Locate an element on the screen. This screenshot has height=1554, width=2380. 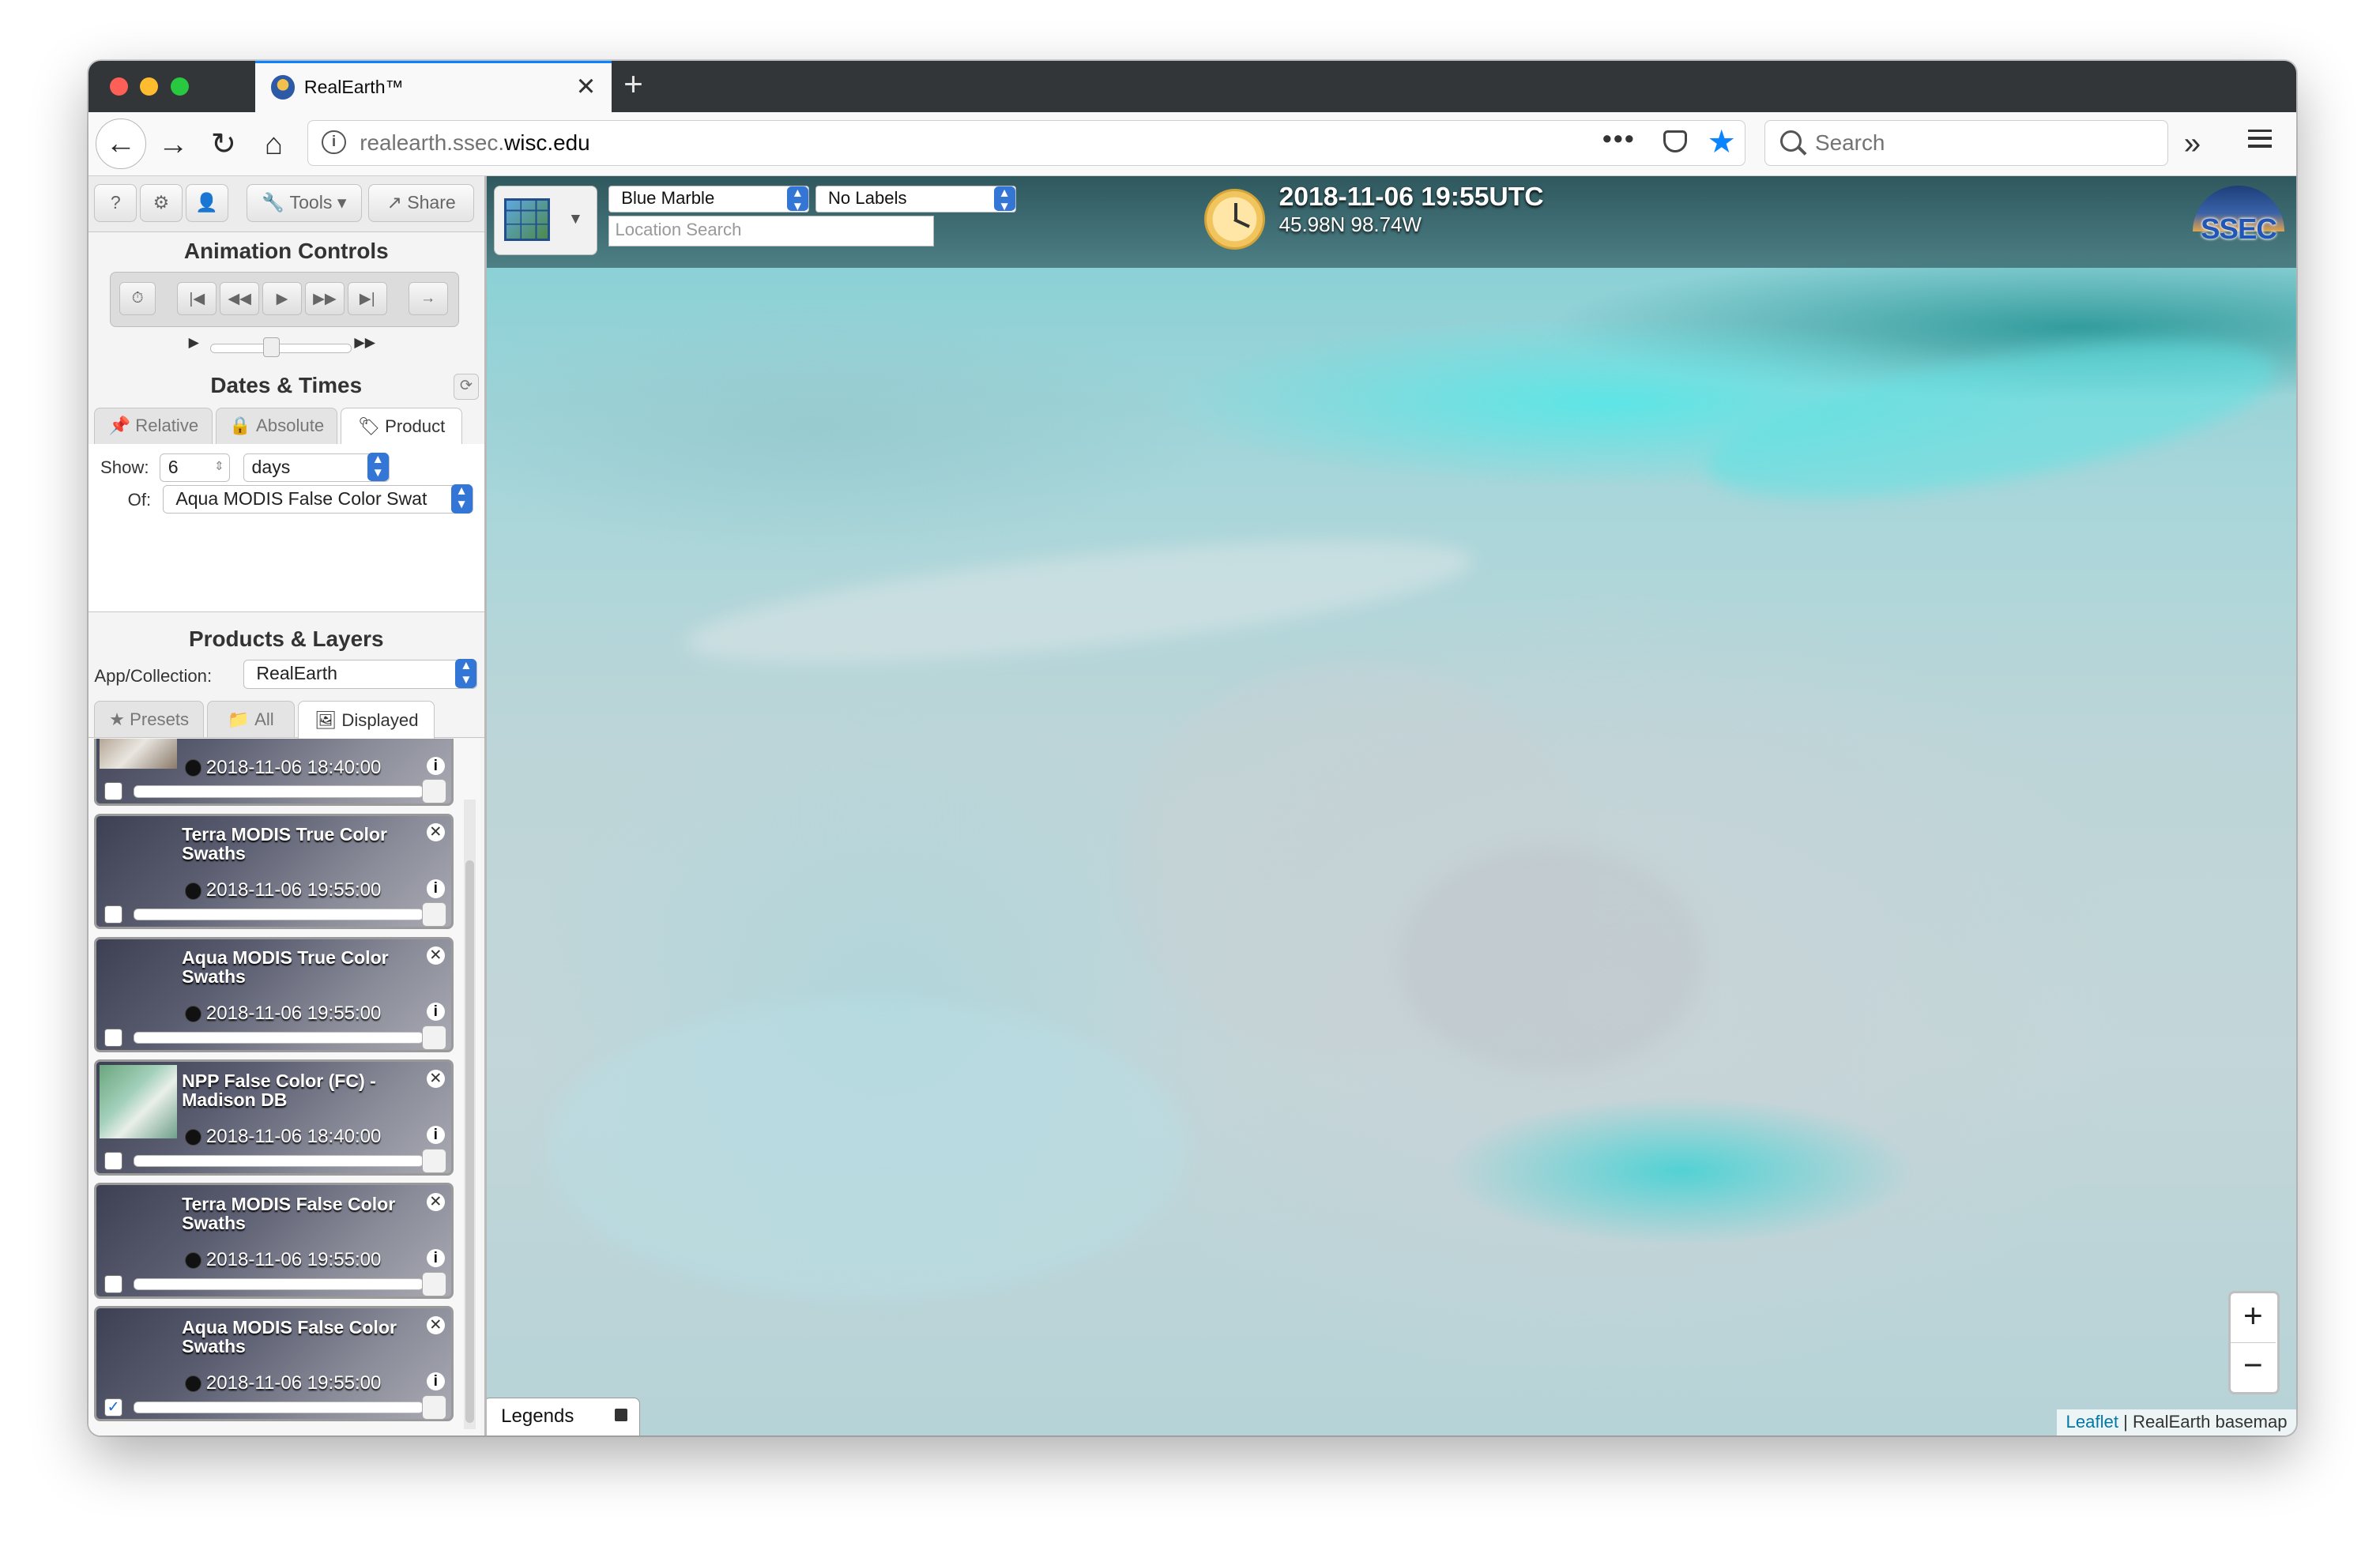
layers-scrollbar-thumb is located at coordinates (470, 1142).